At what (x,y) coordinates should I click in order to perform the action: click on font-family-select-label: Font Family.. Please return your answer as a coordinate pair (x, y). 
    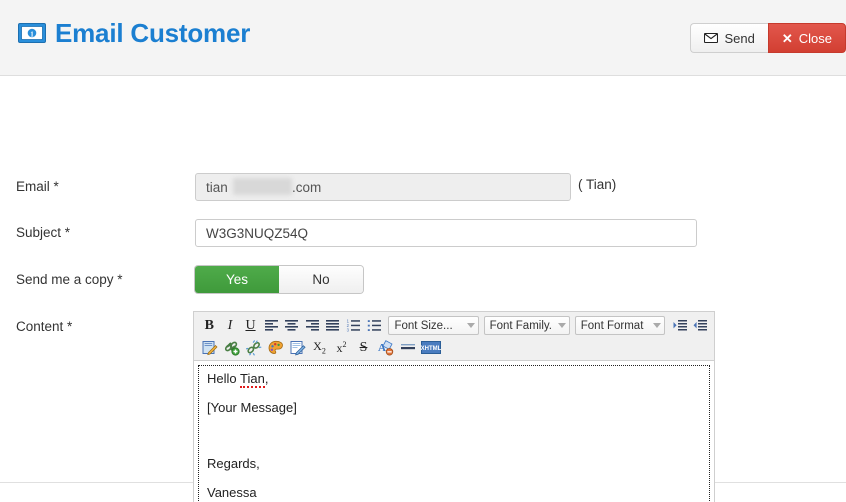
    Looking at the image, I should click on (520, 325).